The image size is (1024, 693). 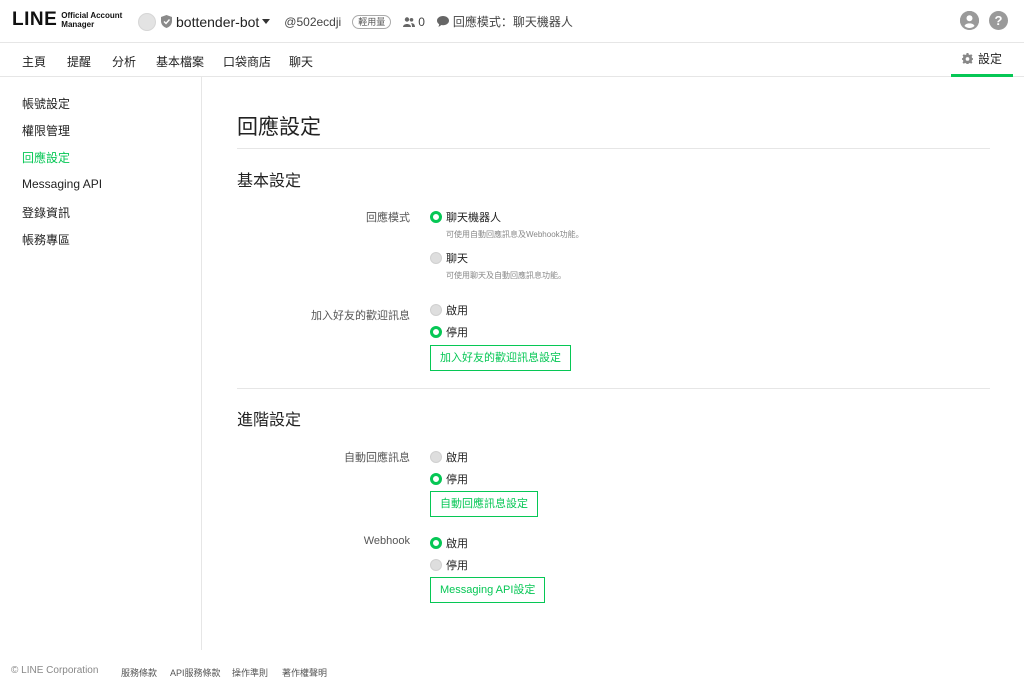 I want to click on auto-reply-settings-button: 自動回應訊息設定, so click(x=484, y=504).